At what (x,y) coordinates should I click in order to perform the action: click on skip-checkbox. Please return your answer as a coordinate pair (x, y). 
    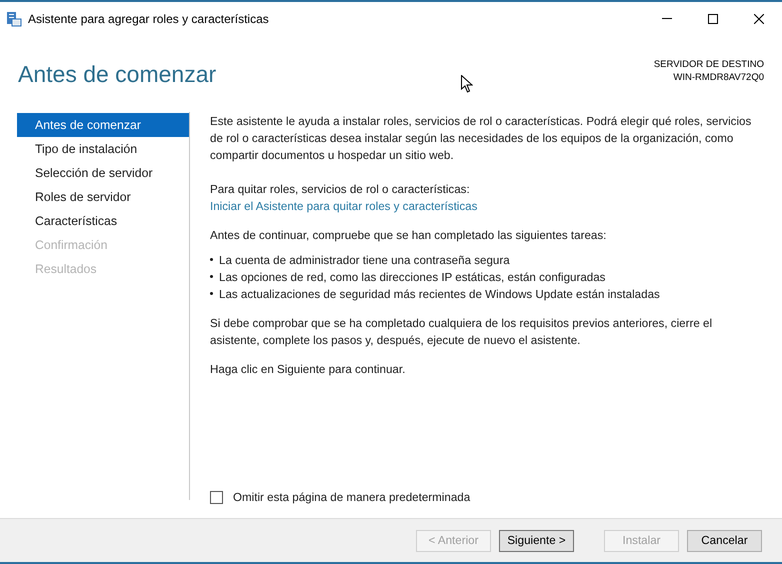
    Looking at the image, I should click on (216, 497).